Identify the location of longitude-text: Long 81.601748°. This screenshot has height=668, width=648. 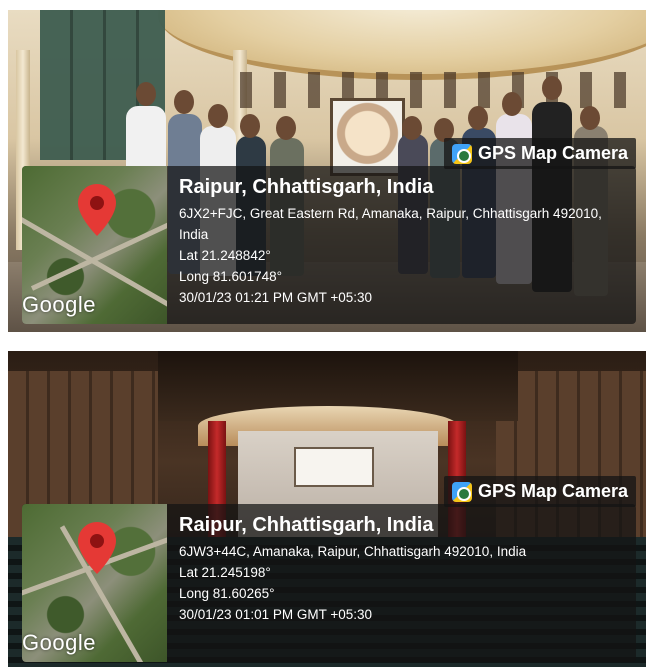
(230, 276).